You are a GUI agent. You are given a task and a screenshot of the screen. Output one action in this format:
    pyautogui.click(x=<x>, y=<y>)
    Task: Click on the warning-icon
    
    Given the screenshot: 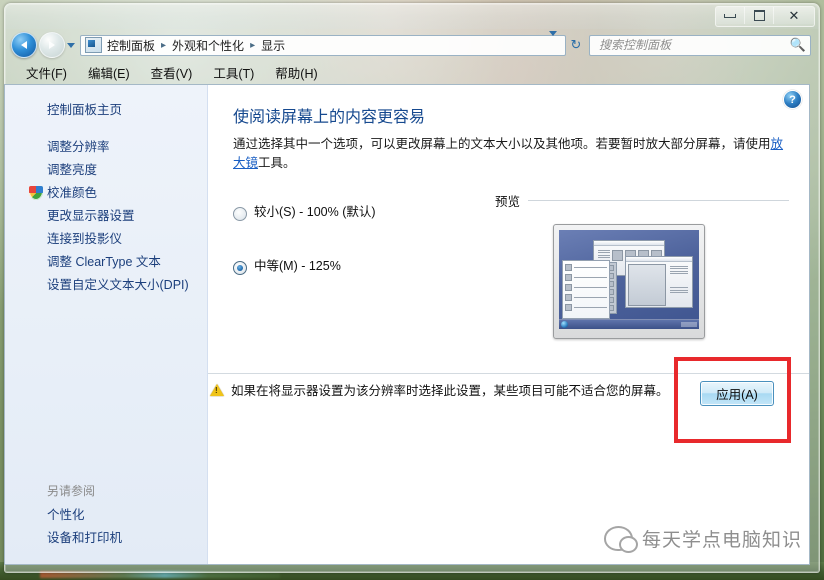 What is the action you would take?
    pyautogui.click(x=217, y=390)
    